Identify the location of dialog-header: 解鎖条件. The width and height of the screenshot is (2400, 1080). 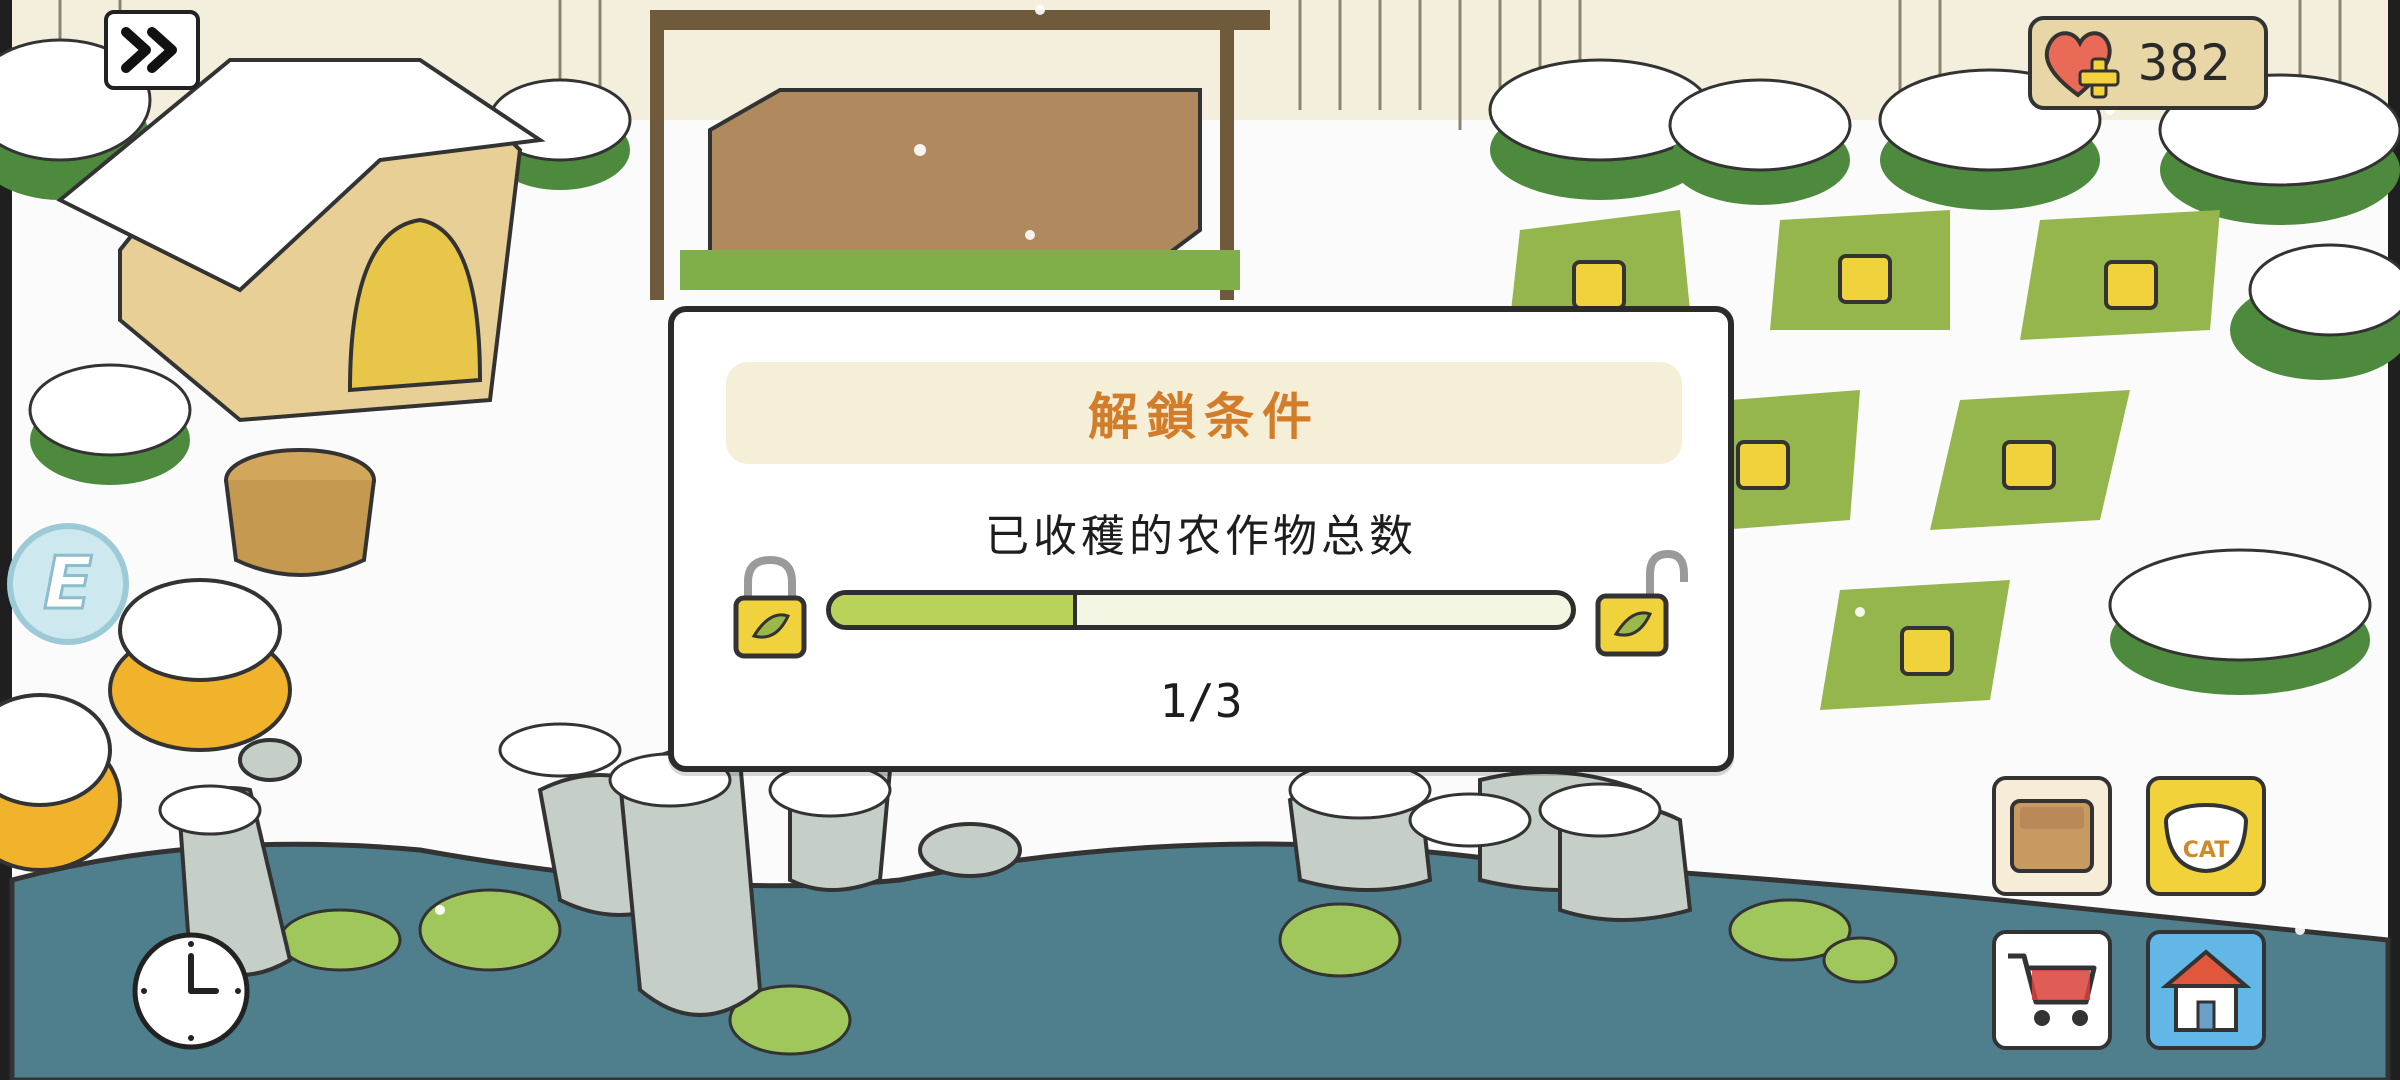
(1204, 413).